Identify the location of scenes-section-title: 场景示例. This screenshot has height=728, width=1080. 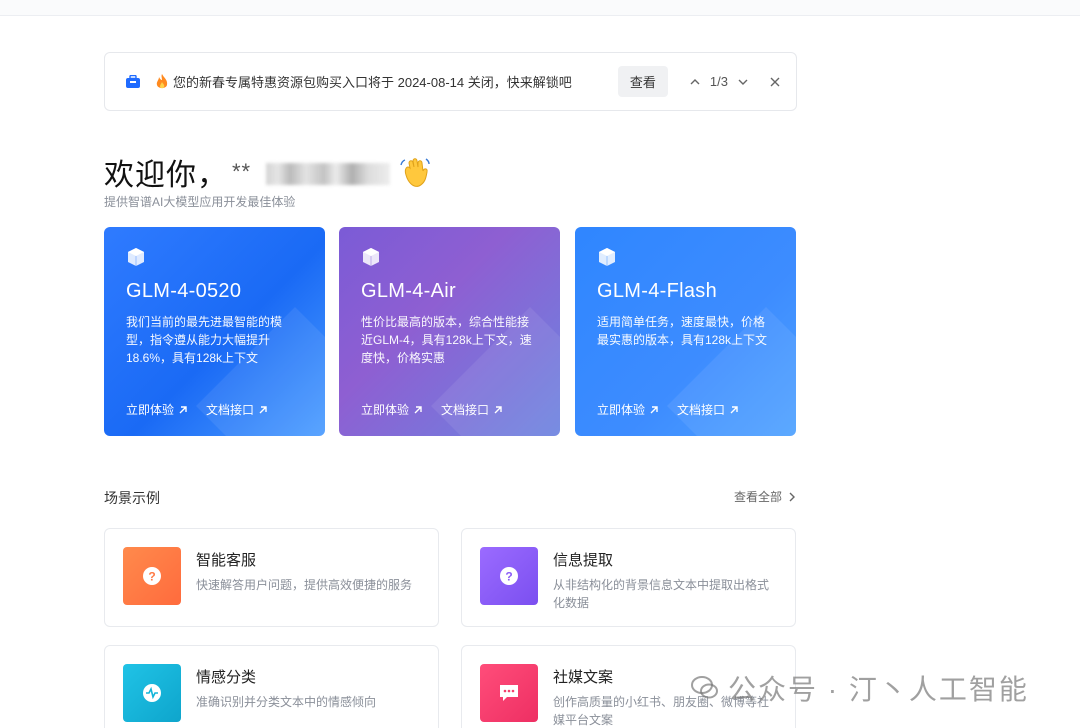
(132, 498).